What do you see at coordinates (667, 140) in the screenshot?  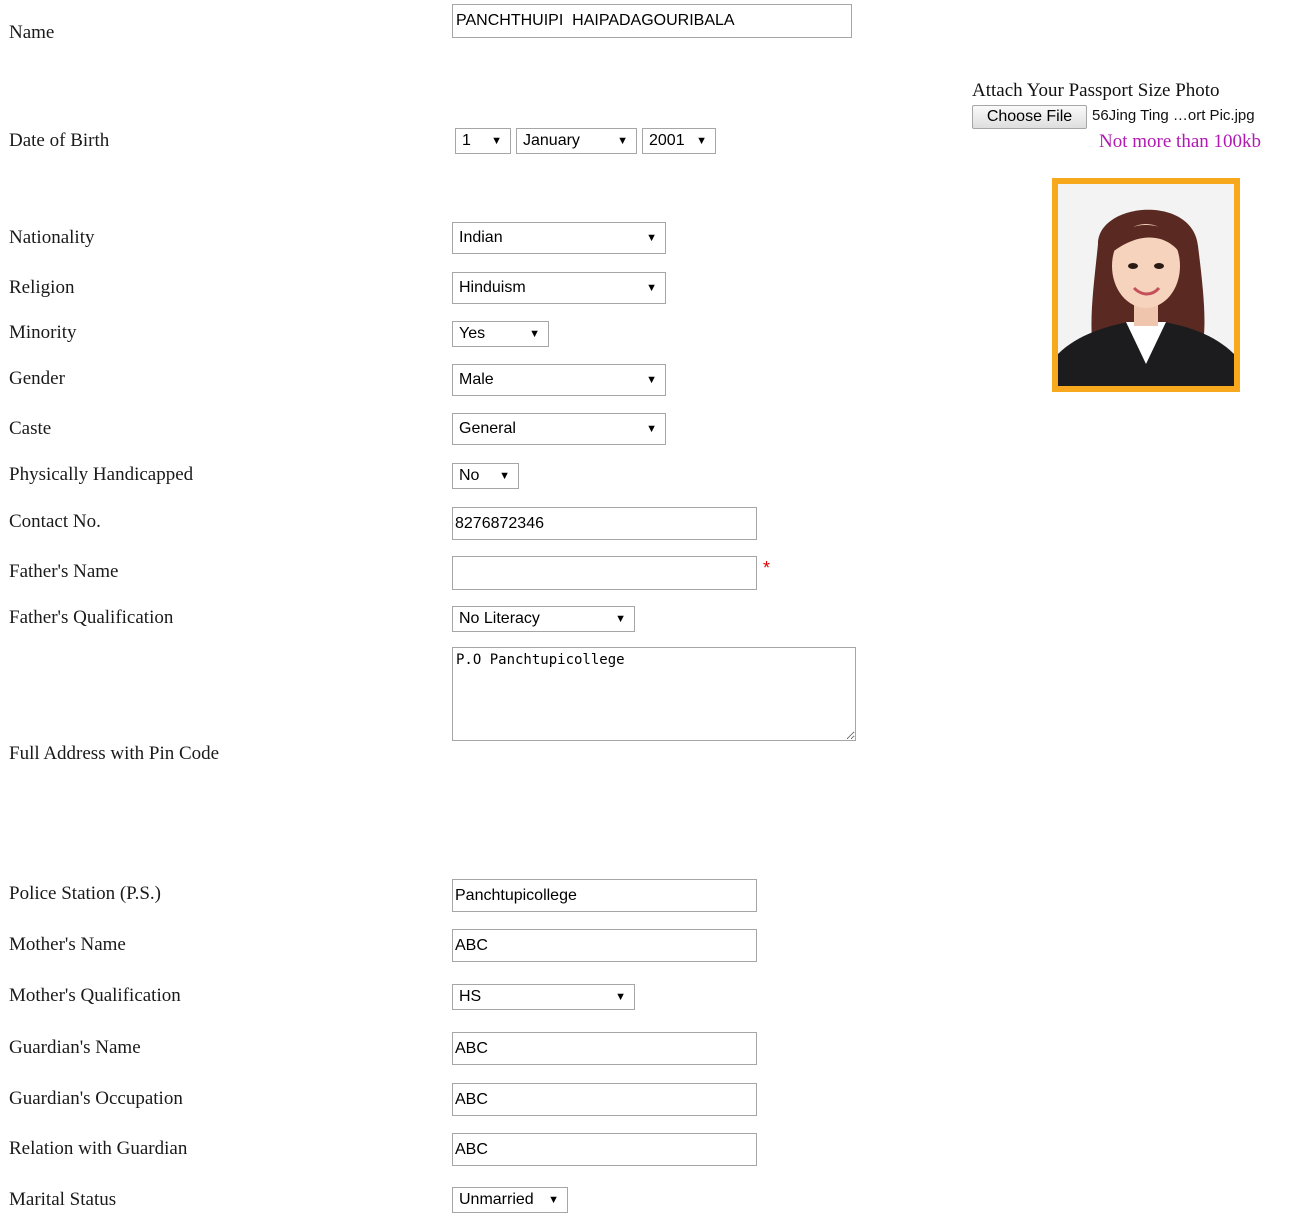 I see `dob-year-value: 2001` at bounding box center [667, 140].